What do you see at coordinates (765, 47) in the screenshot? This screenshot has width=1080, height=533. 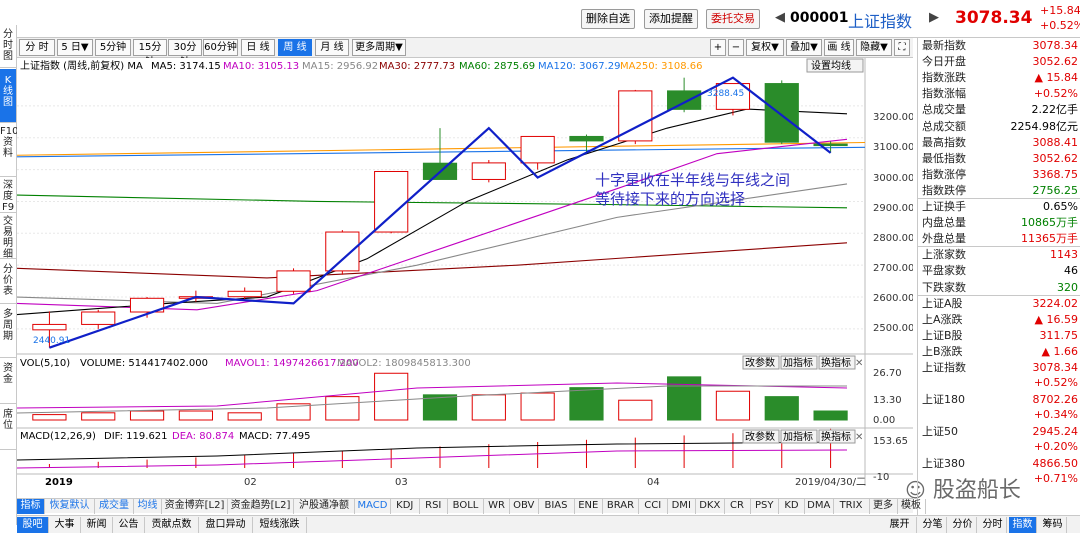 I see `adjust-button: 复权▼` at bounding box center [765, 47].